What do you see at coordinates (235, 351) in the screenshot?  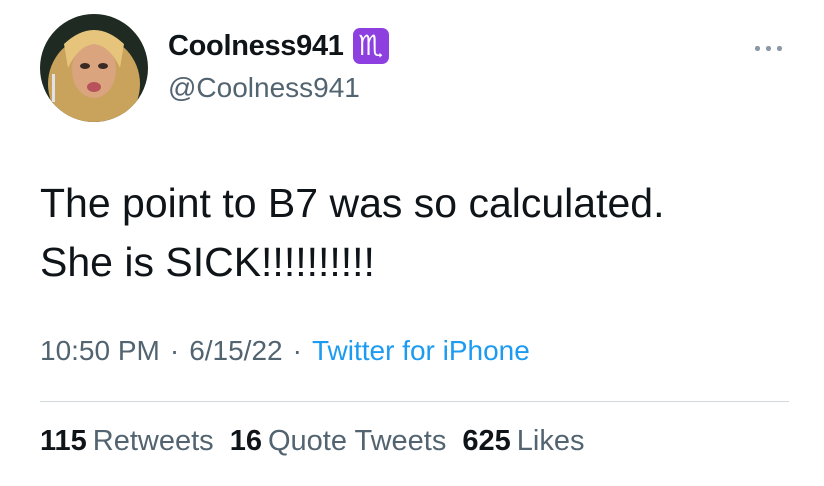 I see `tweet-date: 6/15/22` at bounding box center [235, 351].